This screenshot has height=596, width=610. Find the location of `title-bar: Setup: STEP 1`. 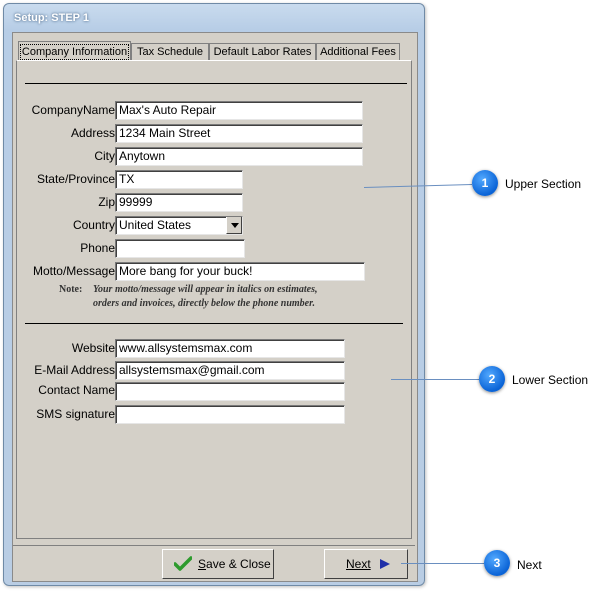

title-bar: Setup: STEP 1 is located at coordinates (214, 18).